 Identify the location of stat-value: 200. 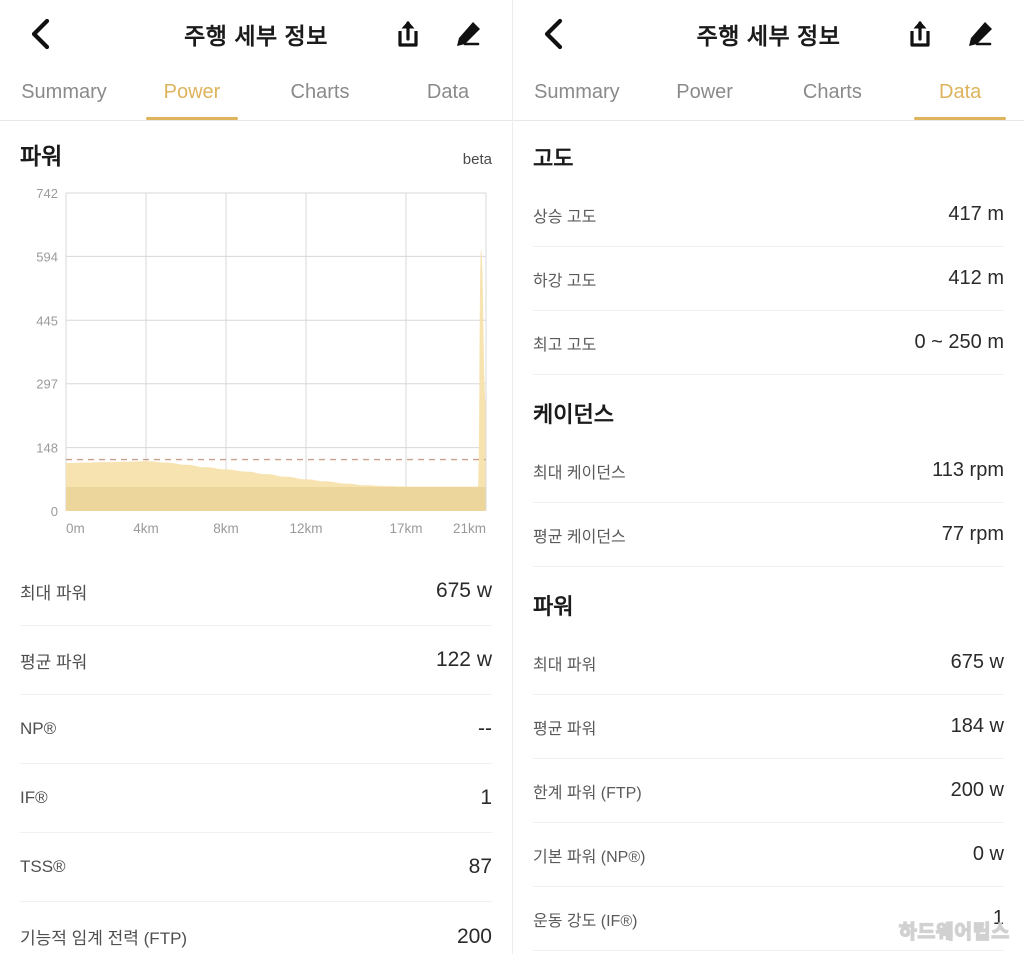
(474, 936).